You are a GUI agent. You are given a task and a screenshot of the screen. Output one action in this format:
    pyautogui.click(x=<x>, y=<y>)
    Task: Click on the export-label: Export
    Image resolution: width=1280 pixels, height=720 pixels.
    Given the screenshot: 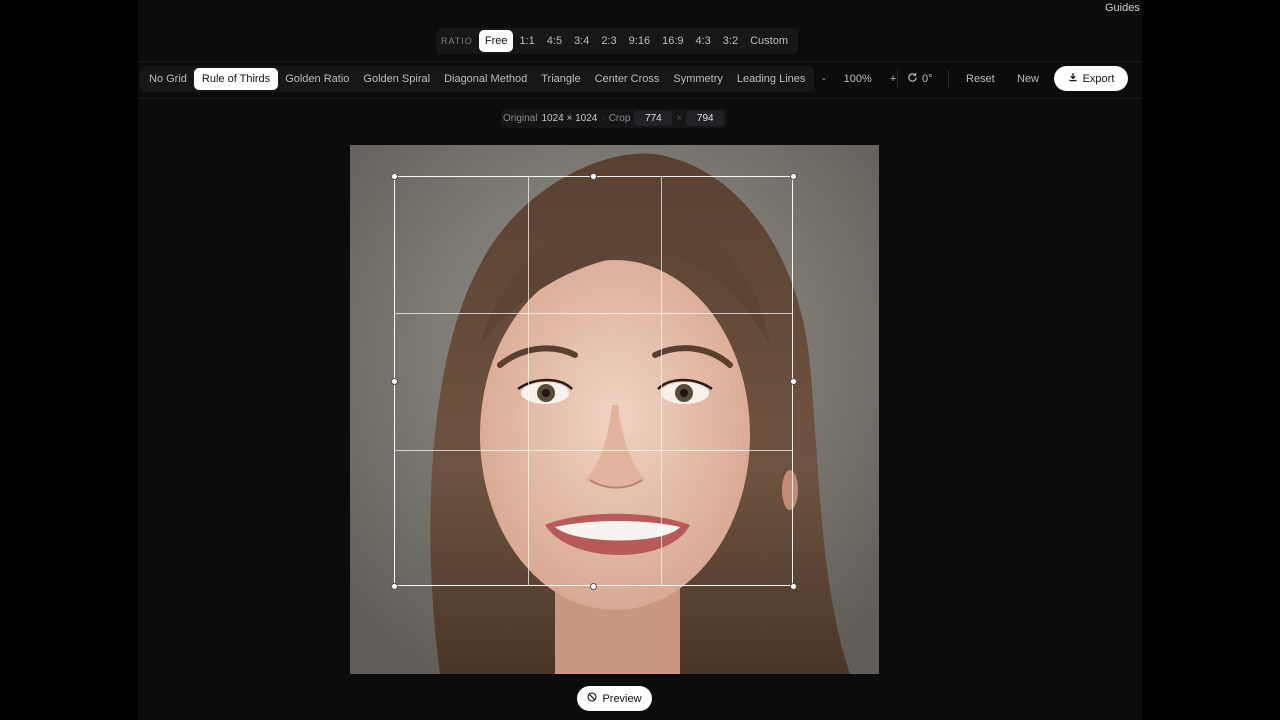 What is the action you would take?
    pyautogui.click(x=1098, y=78)
    